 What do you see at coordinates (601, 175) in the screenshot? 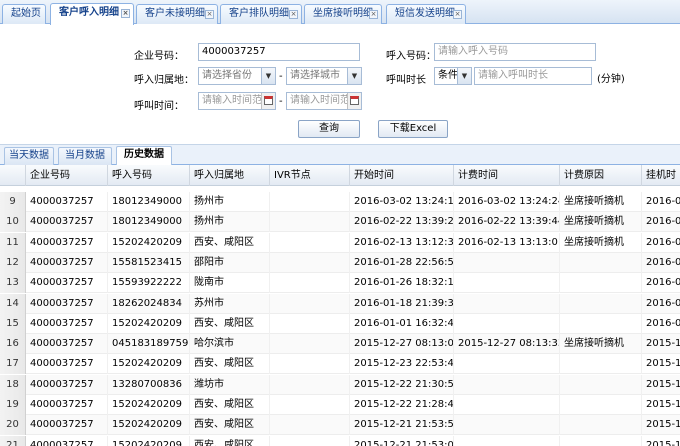
I see `column-header-billing-reason: 计费原因` at bounding box center [601, 175].